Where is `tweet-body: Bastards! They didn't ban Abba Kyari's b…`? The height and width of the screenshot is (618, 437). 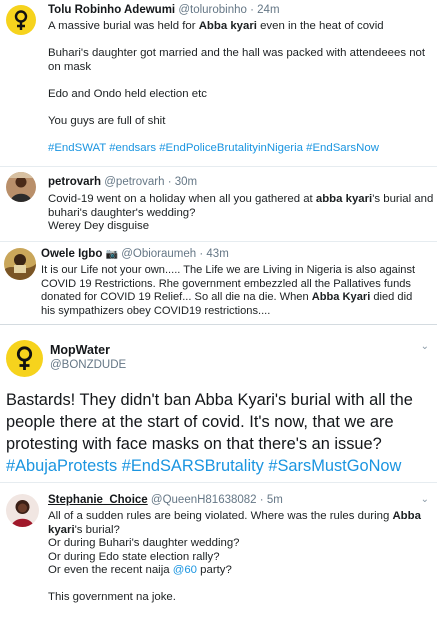 tweet-body: Bastards! They didn't ban Abba Kyari's b… is located at coordinates (220, 433).